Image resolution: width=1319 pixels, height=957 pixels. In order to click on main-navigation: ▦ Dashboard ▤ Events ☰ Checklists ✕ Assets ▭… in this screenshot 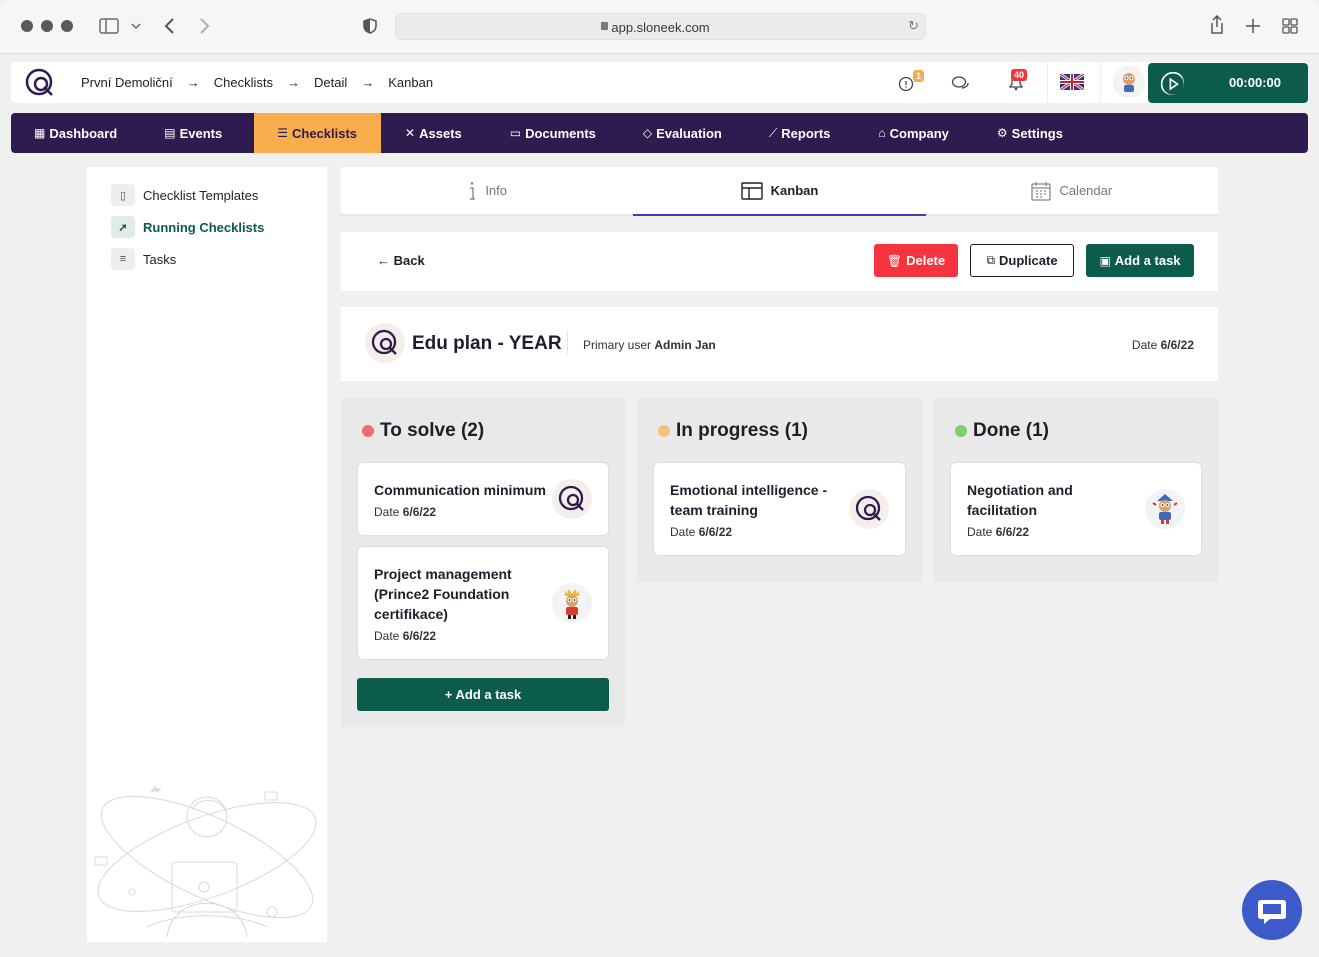, I will do `click(659, 133)`.